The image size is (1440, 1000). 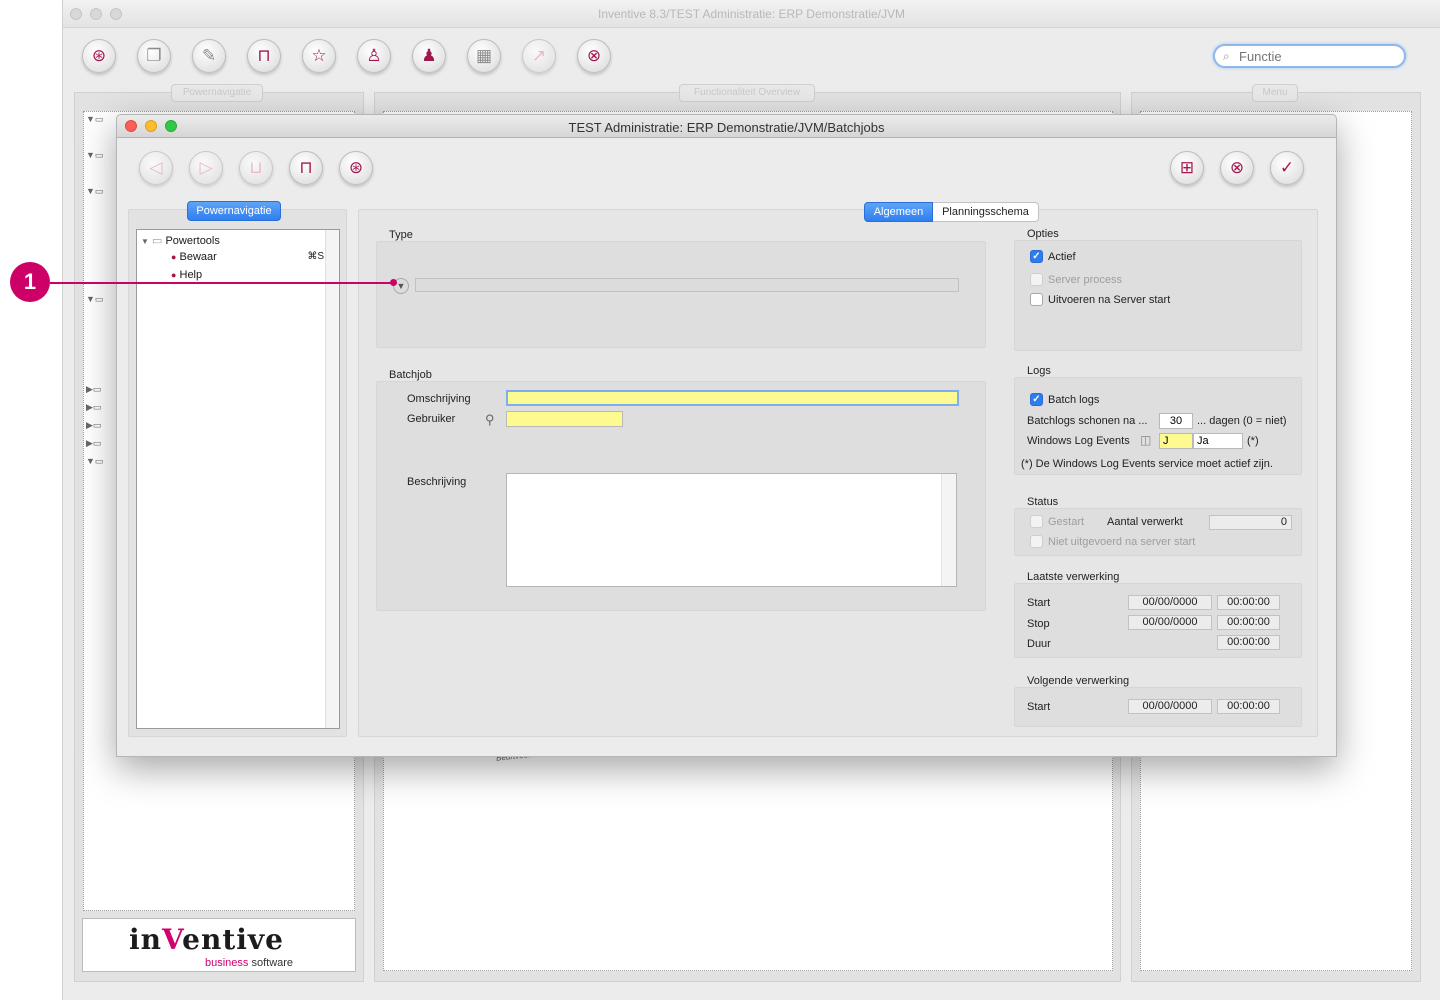 I want to click on folder-lookup-icon: ◫, so click(x=1145, y=440).